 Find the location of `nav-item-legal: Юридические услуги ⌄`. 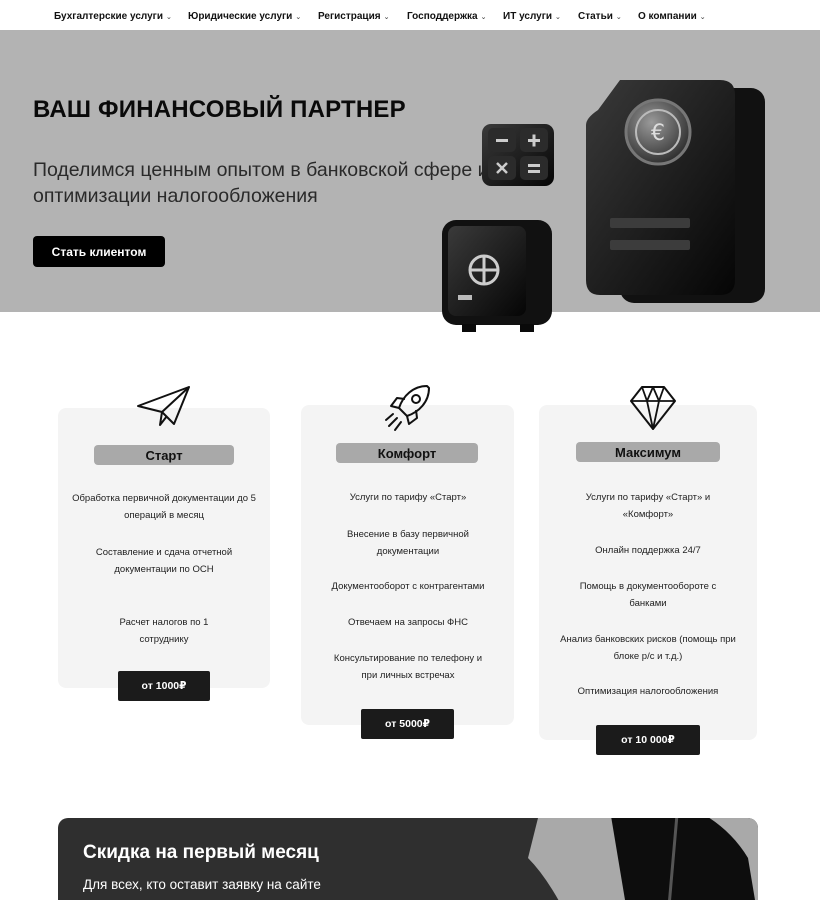

nav-item-legal: Юридические услуги ⌄ is located at coordinates (244, 16).